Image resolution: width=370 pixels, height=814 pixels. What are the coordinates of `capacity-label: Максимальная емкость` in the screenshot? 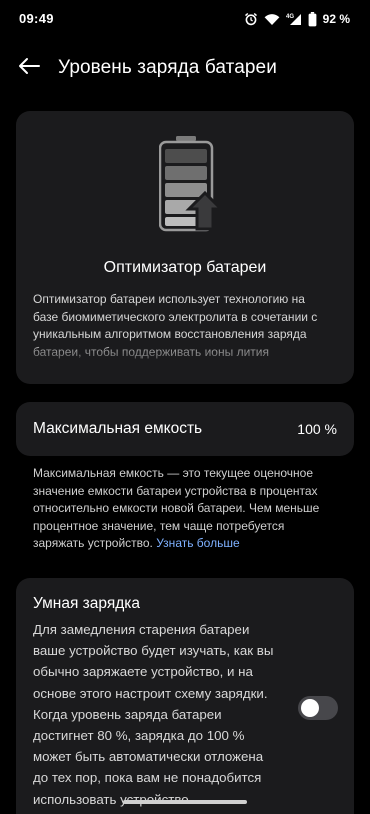 It's located at (118, 428).